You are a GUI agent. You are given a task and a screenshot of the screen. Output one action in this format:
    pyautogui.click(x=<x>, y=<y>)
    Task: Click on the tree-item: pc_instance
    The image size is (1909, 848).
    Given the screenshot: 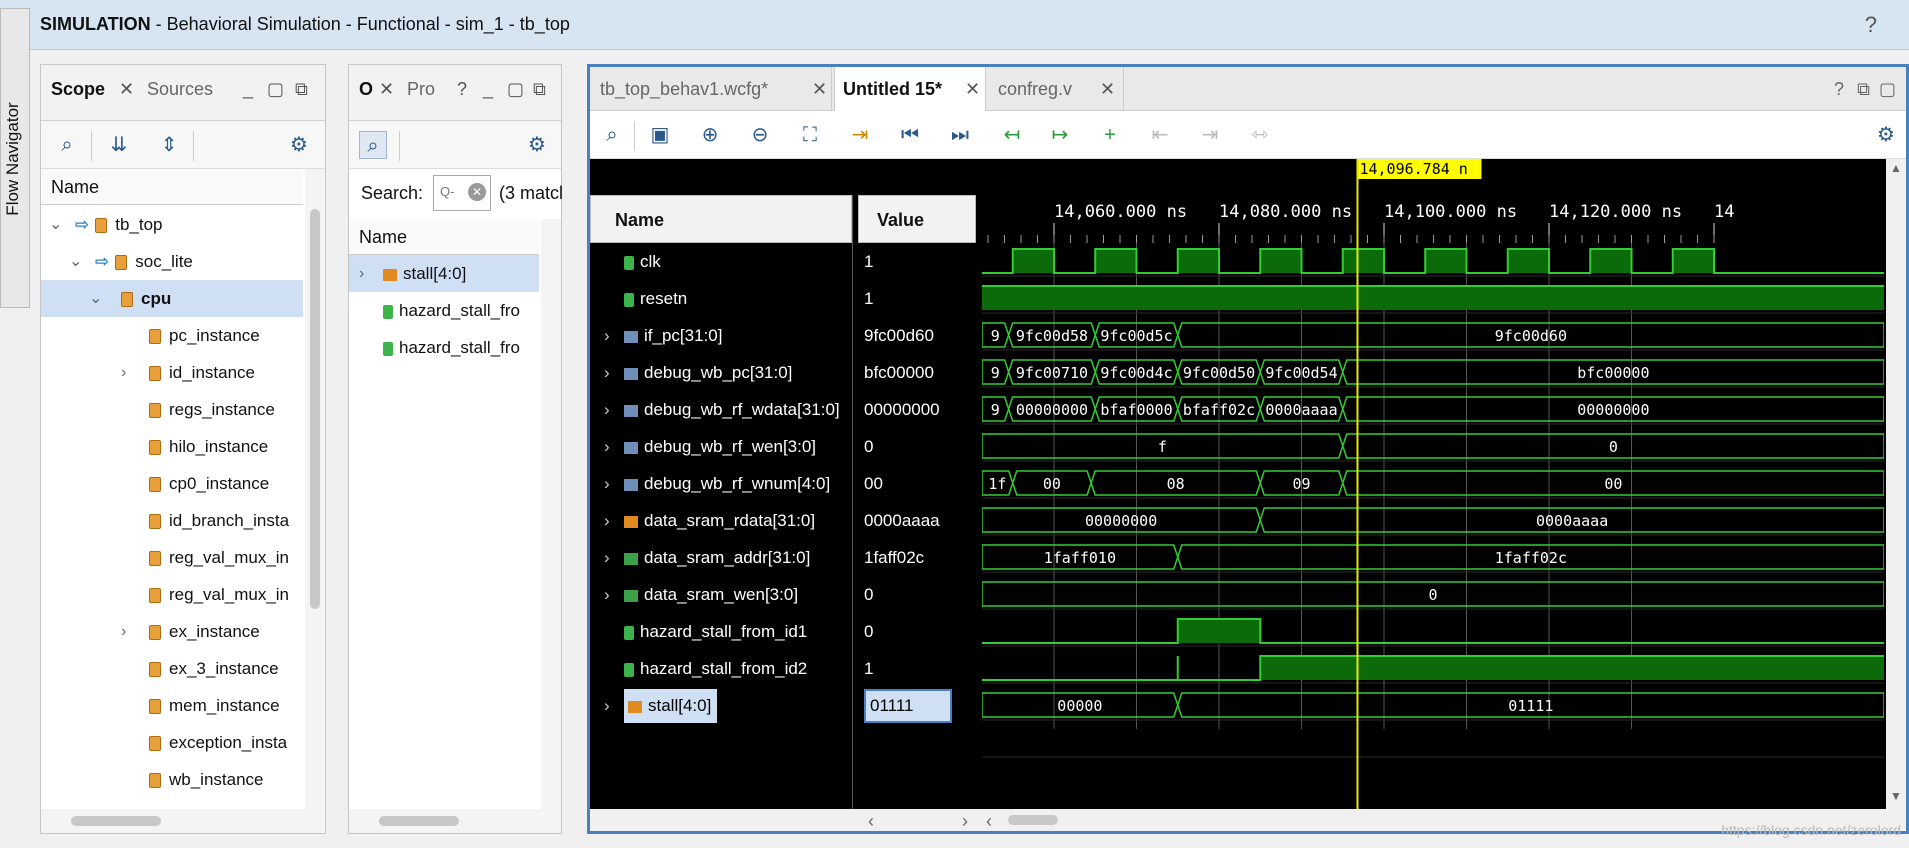 What is the action you would take?
    pyautogui.click(x=204, y=335)
    